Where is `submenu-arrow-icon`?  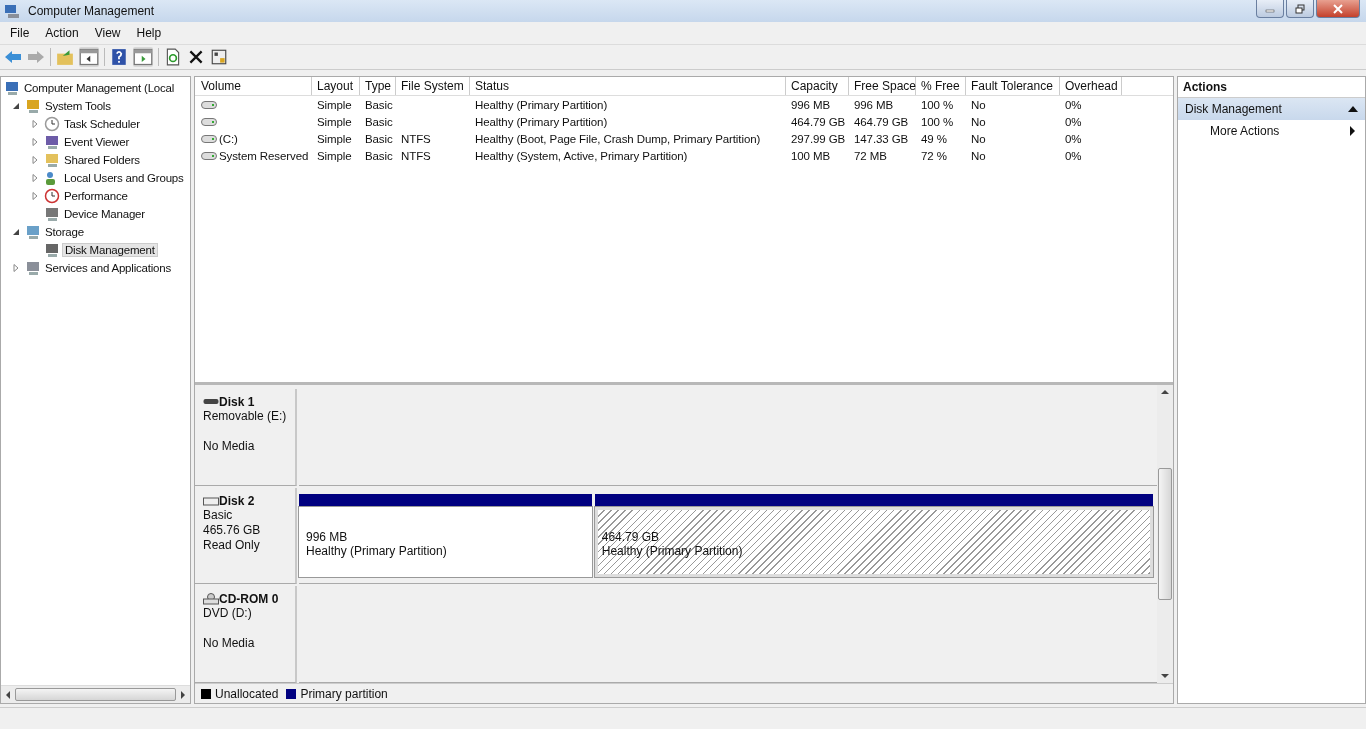 submenu-arrow-icon is located at coordinates (1352, 131).